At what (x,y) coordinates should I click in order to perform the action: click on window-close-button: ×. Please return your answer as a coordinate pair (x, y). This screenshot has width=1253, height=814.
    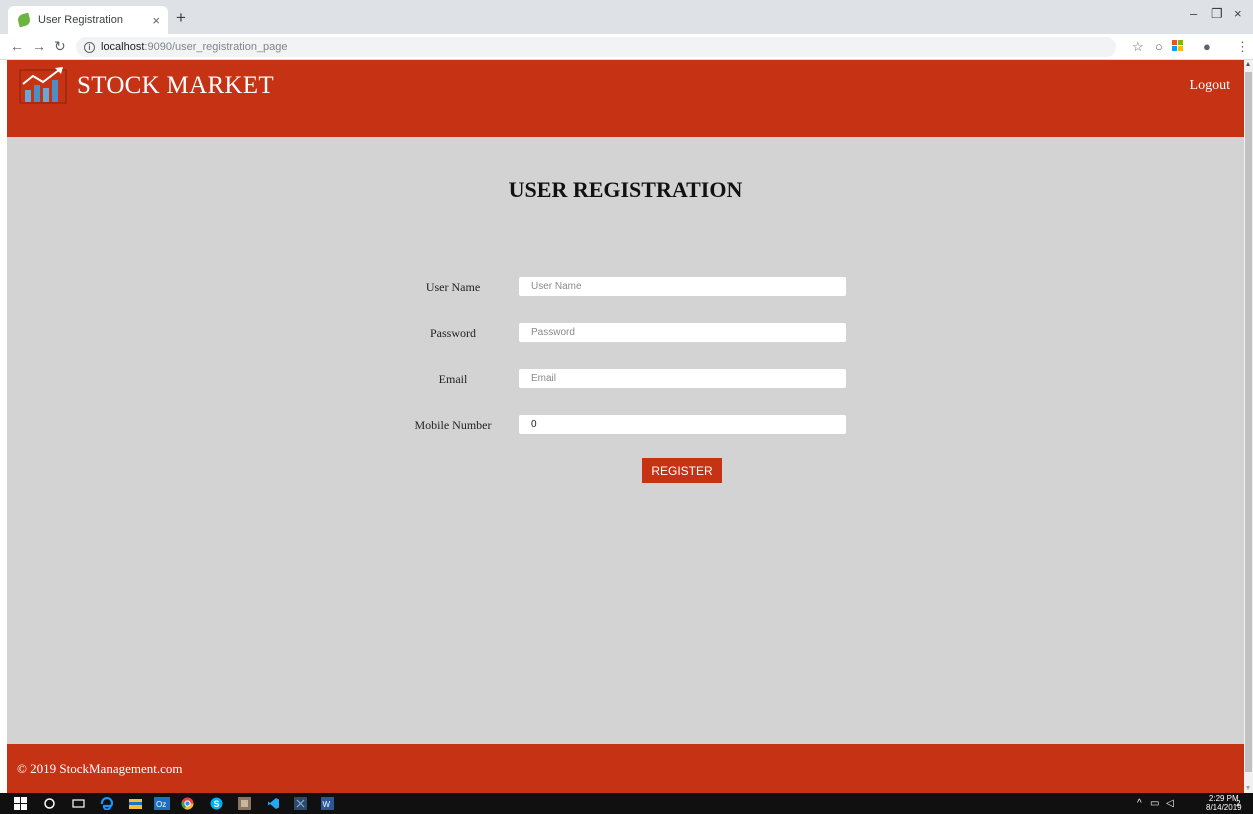
    Looking at the image, I should click on (1238, 13).